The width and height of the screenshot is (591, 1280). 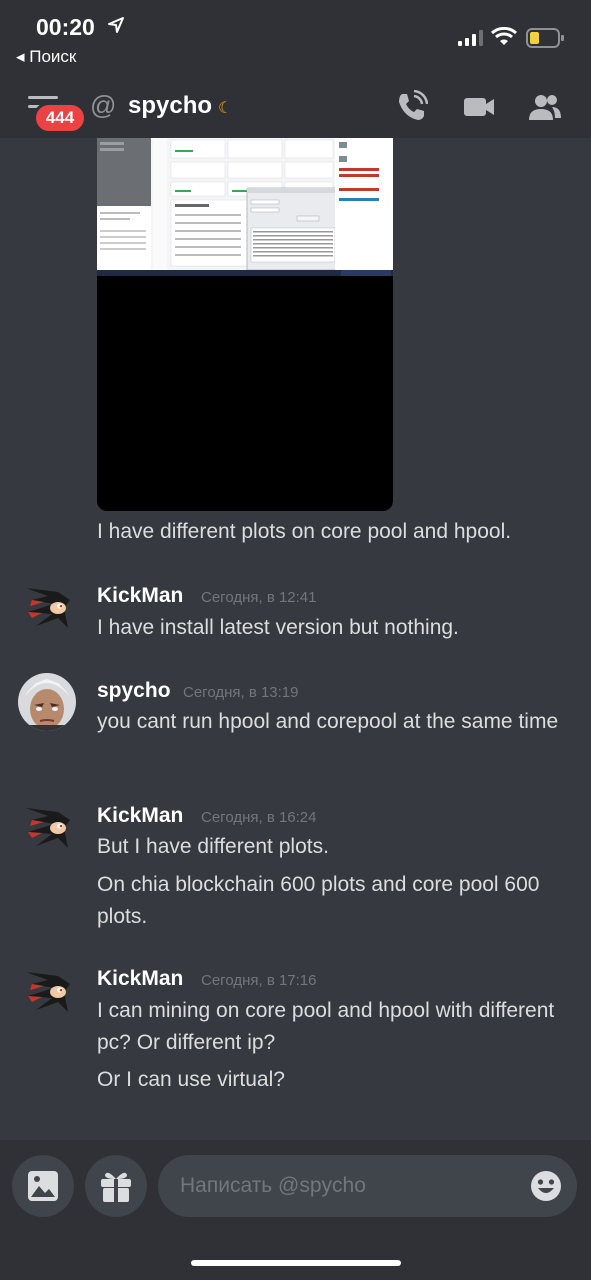 What do you see at coordinates (134, 691) in the screenshot?
I see `message-author: spycho` at bounding box center [134, 691].